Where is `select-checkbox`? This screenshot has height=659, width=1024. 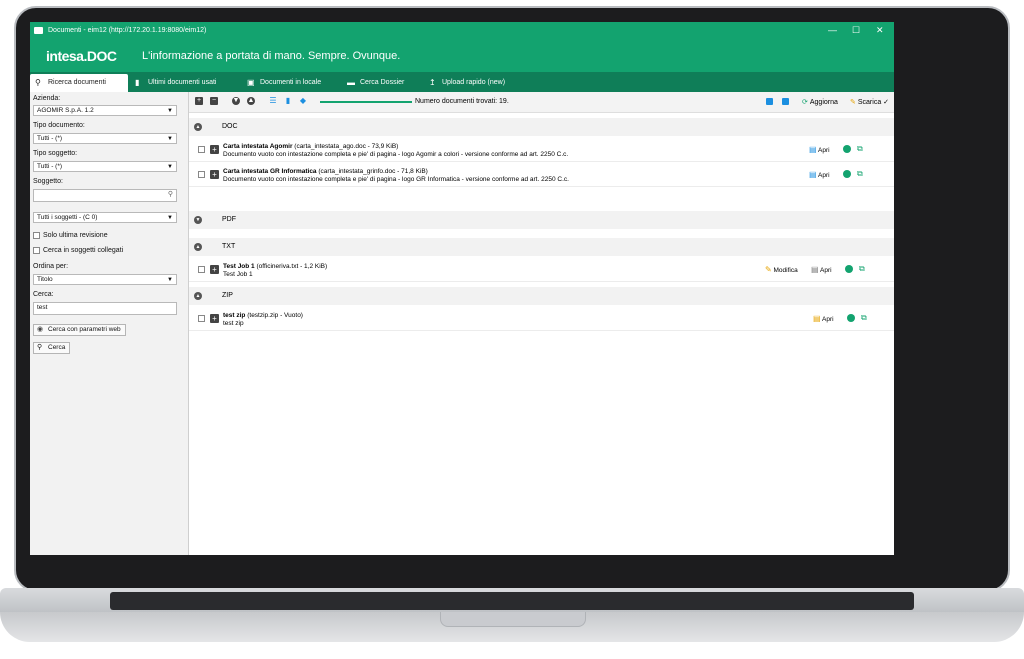
select-checkbox is located at coordinates (769, 101).